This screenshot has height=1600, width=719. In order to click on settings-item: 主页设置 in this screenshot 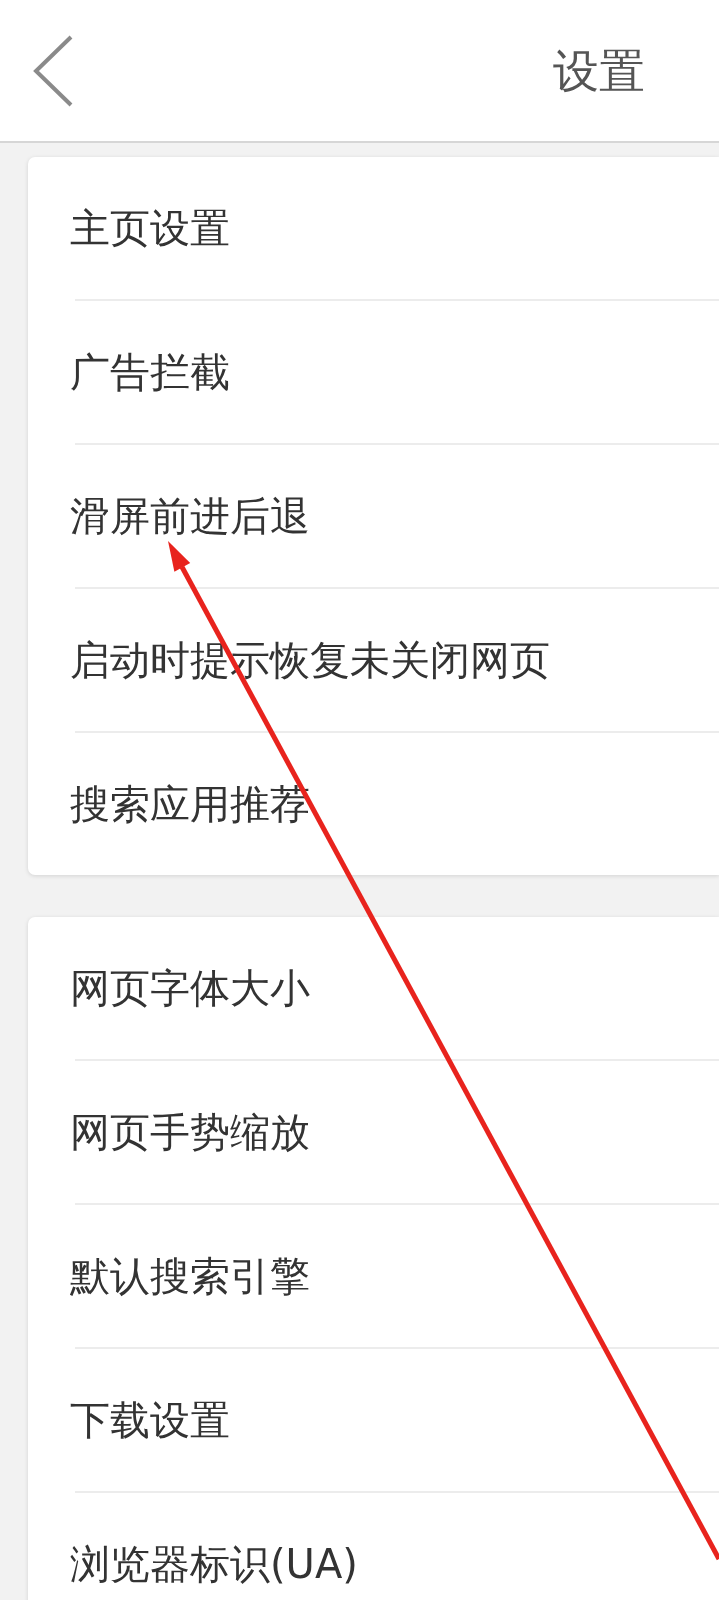, I will do `click(373, 228)`.